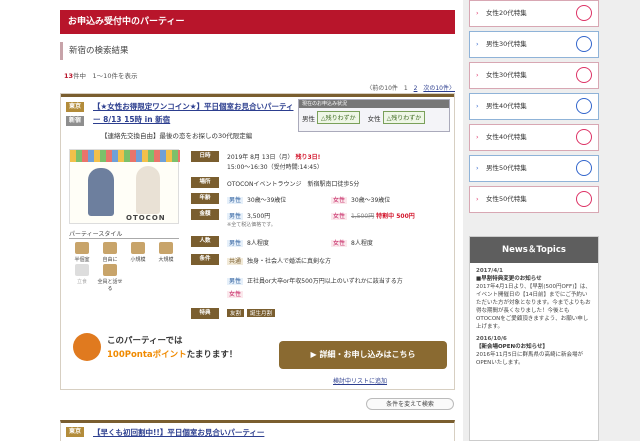 This screenshot has width=640, height=441. I want to click on price-female-old: 1,500円, so click(363, 216).